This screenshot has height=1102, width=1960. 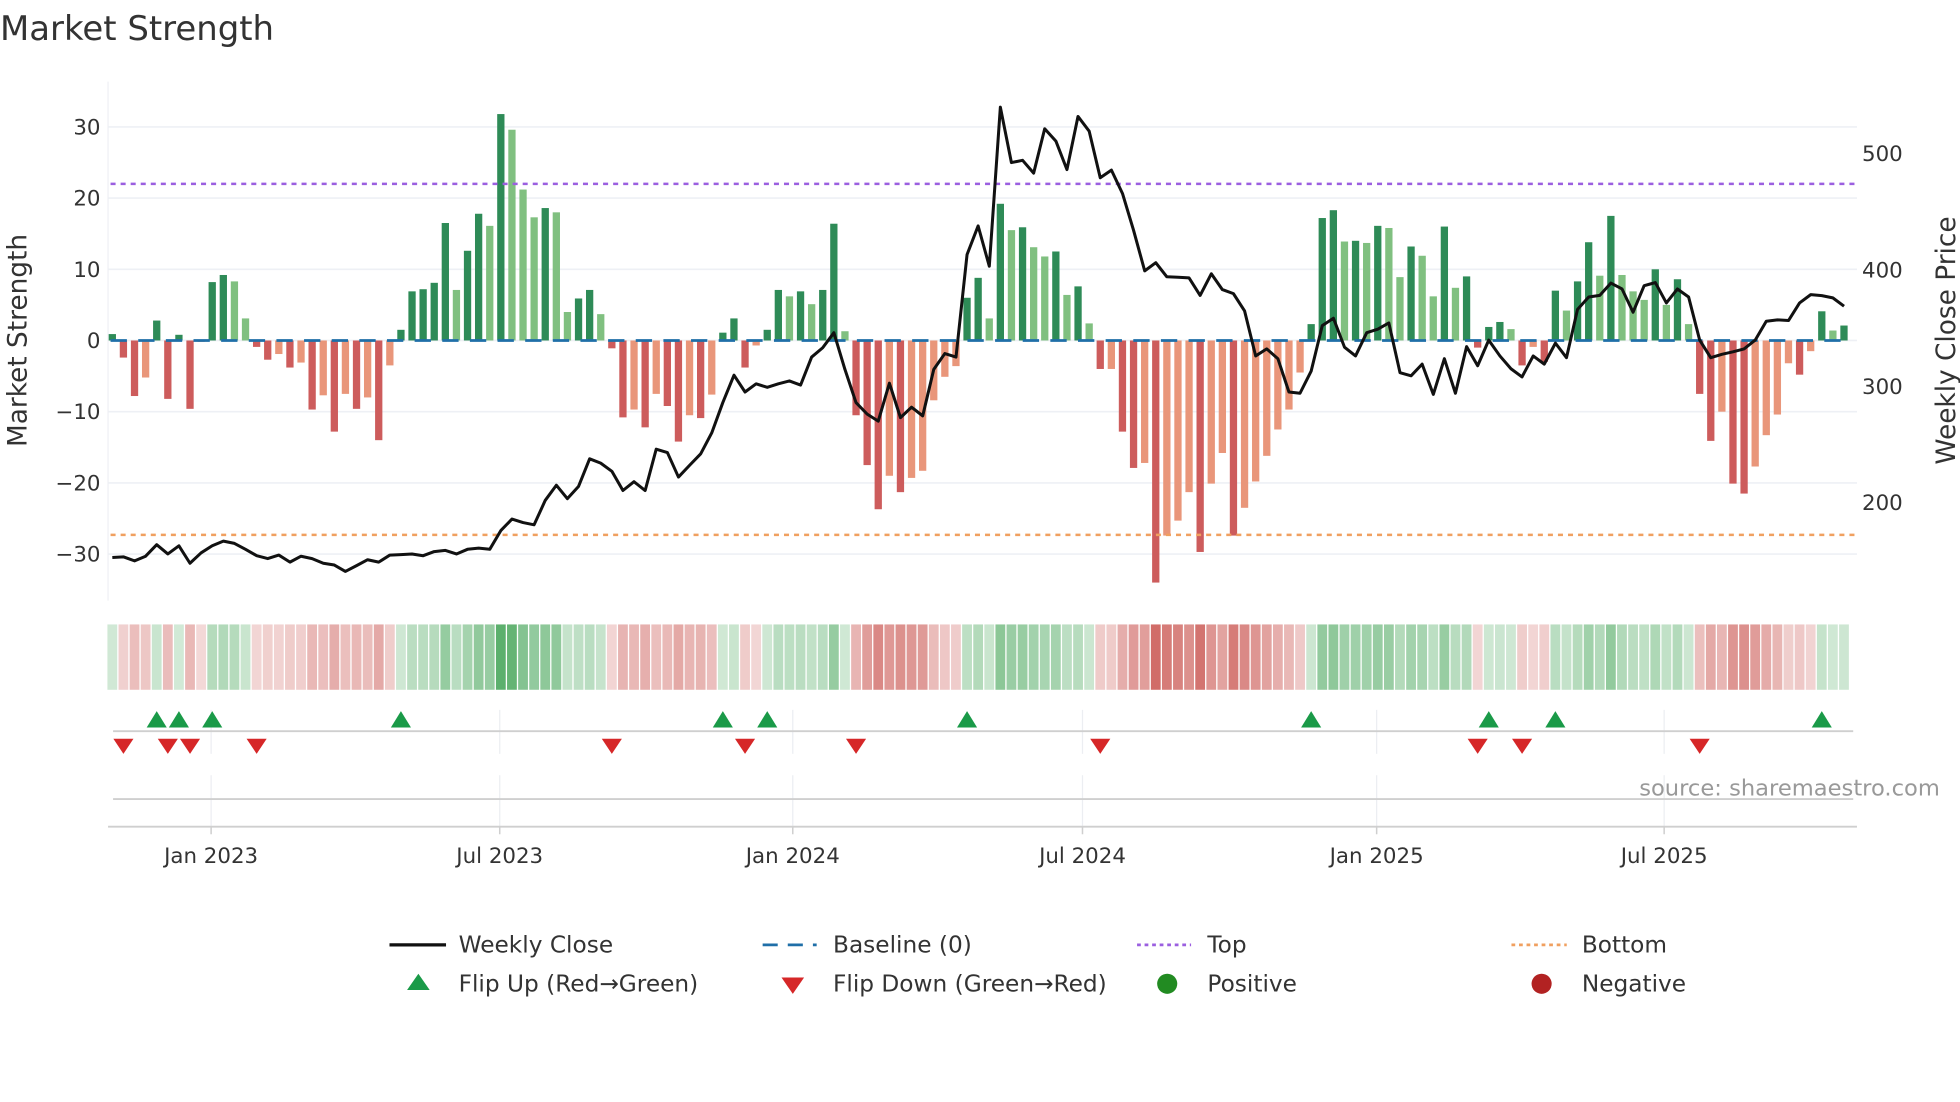 I want to click on left-tick-label: −10, so click(x=77, y=412).